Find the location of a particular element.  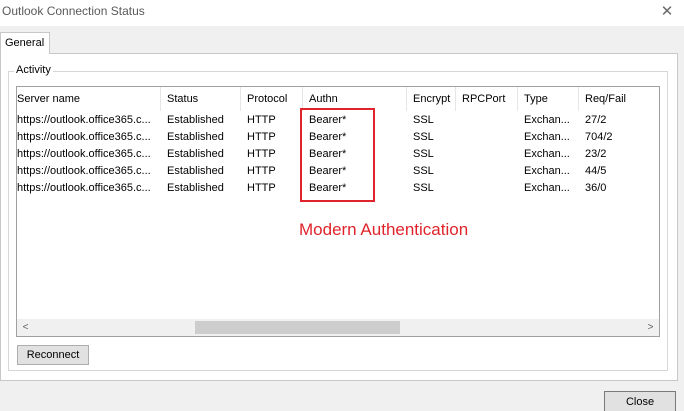

window-title: Outlook Connection Status is located at coordinates (73, 11).